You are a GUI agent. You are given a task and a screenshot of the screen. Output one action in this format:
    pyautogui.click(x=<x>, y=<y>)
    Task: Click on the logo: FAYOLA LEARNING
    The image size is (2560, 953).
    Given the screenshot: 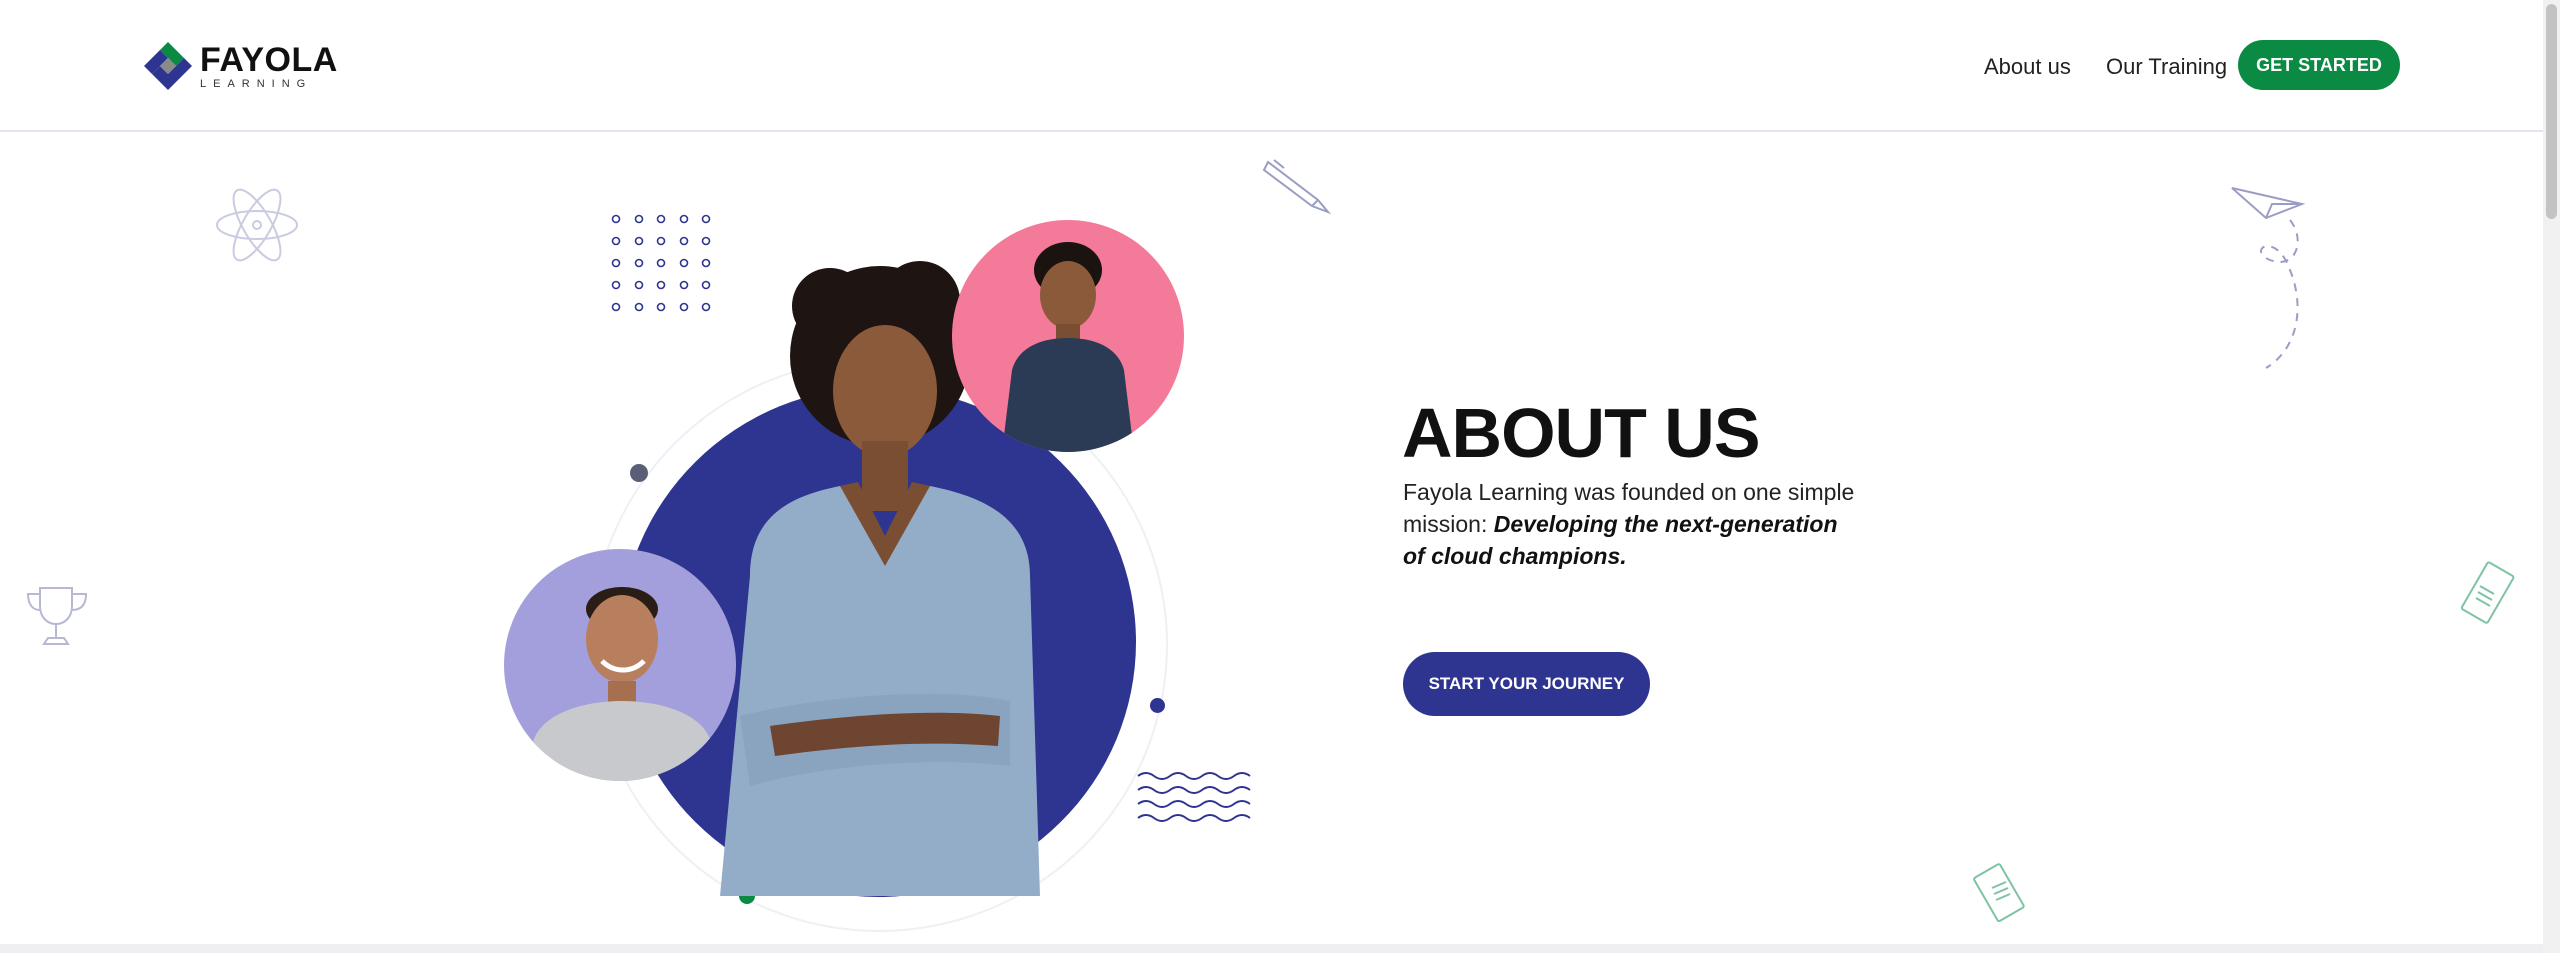 What is the action you would take?
    pyautogui.click(x=240, y=66)
    